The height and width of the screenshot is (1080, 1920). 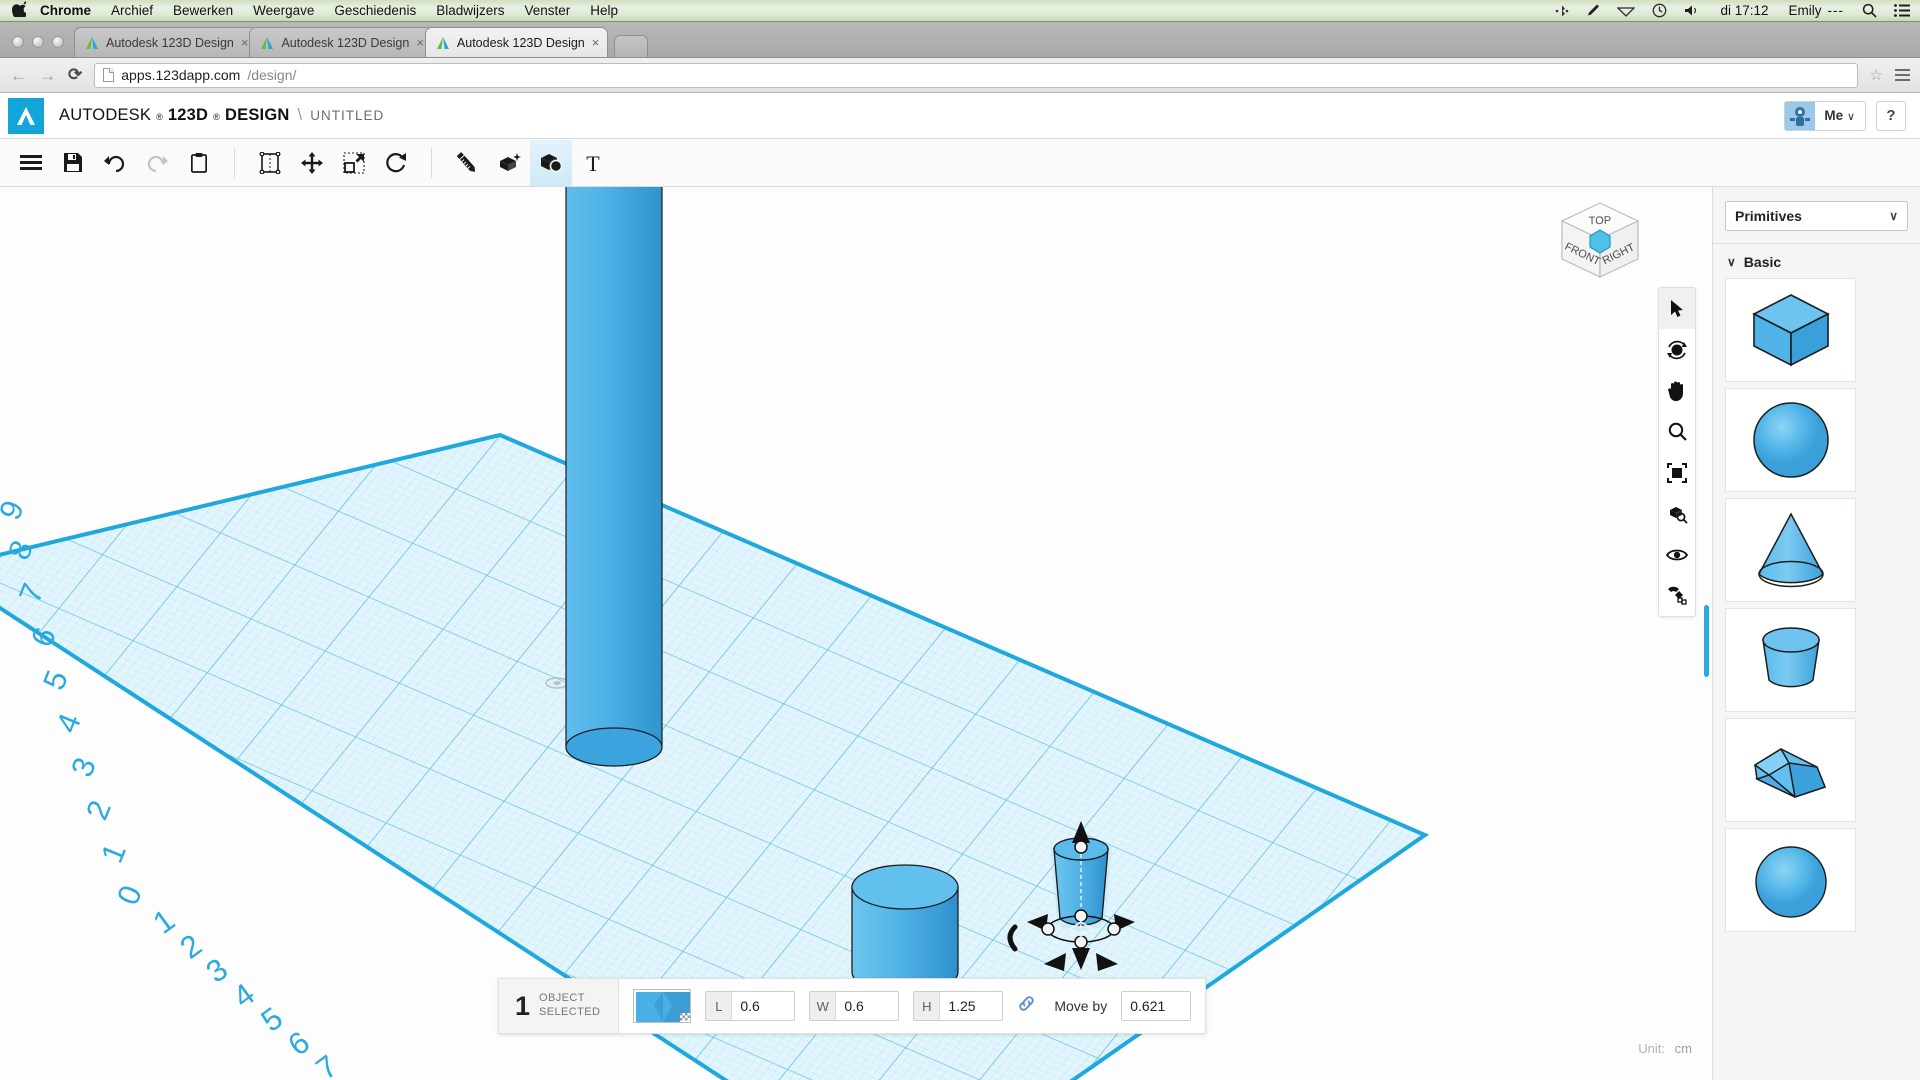 What do you see at coordinates (1593, 10) in the screenshot?
I see `pen-icon` at bounding box center [1593, 10].